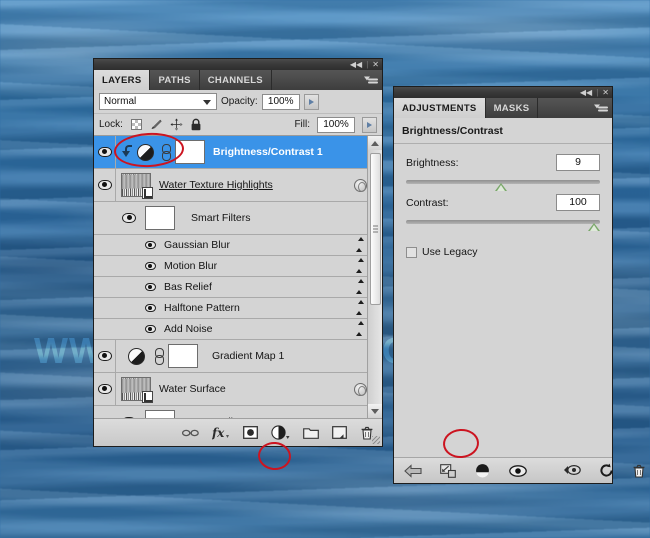 This screenshot has width=650, height=538. What do you see at coordinates (280, 432) in the screenshot?
I see `new-adjustment-layer-icon` at bounding box center [280, 432].